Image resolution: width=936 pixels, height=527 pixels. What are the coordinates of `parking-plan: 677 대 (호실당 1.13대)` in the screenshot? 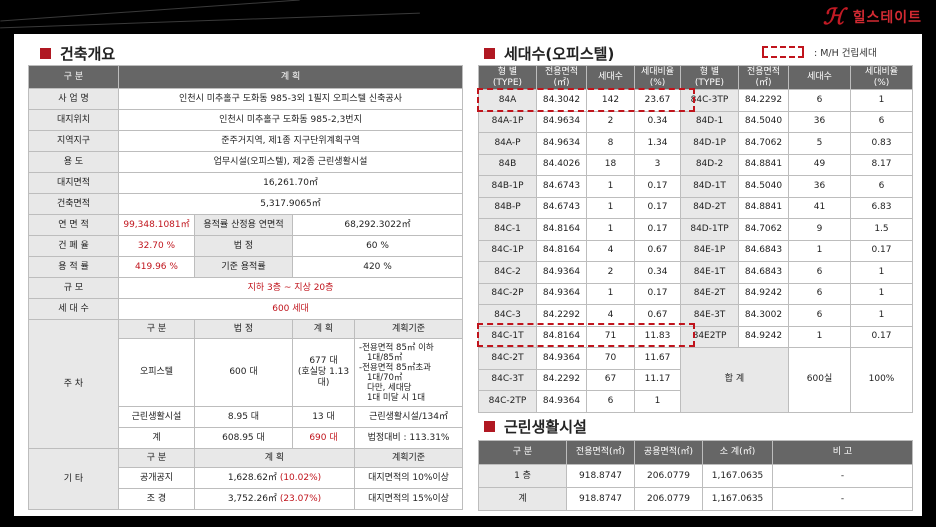 It's located at (323, 372).